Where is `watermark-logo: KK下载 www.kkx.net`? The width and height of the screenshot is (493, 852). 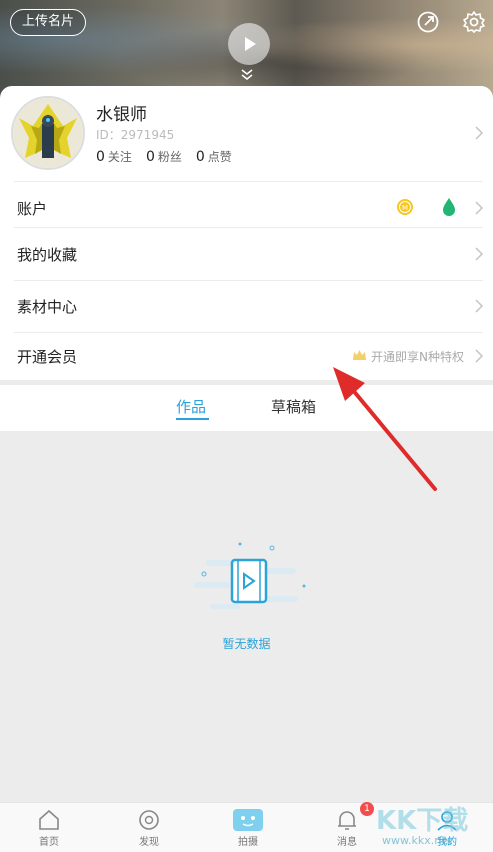 watermark-logo: KK下载 www.kkx.net is located at coordinates (432, 826).